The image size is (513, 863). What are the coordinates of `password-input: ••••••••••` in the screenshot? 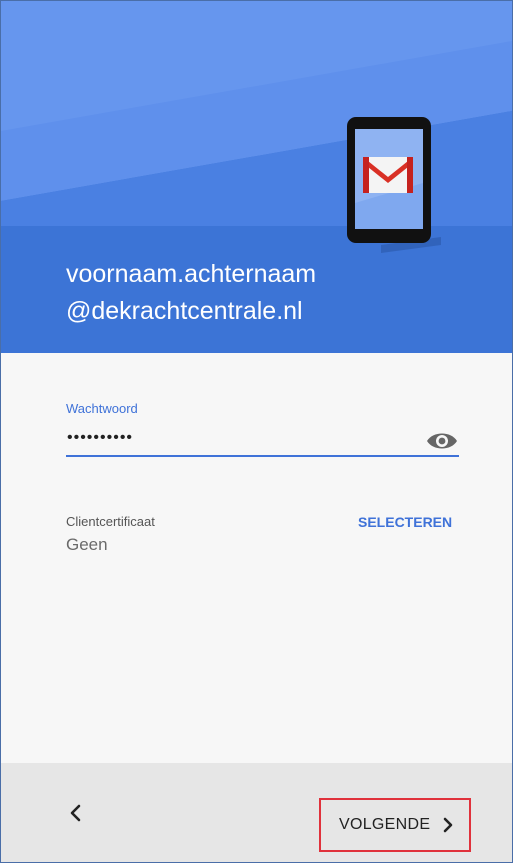 It's located at (100, 438).